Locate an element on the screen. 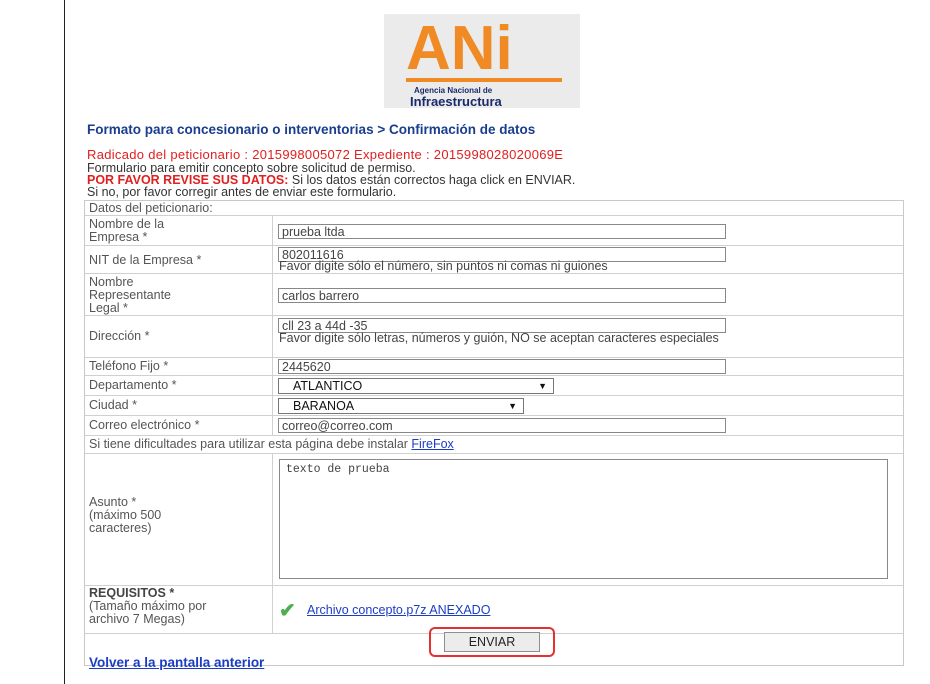 This screenshot has height=684, width=930. label-empresa: Nombre de la Empresa * is located at coordinates (127, 230).